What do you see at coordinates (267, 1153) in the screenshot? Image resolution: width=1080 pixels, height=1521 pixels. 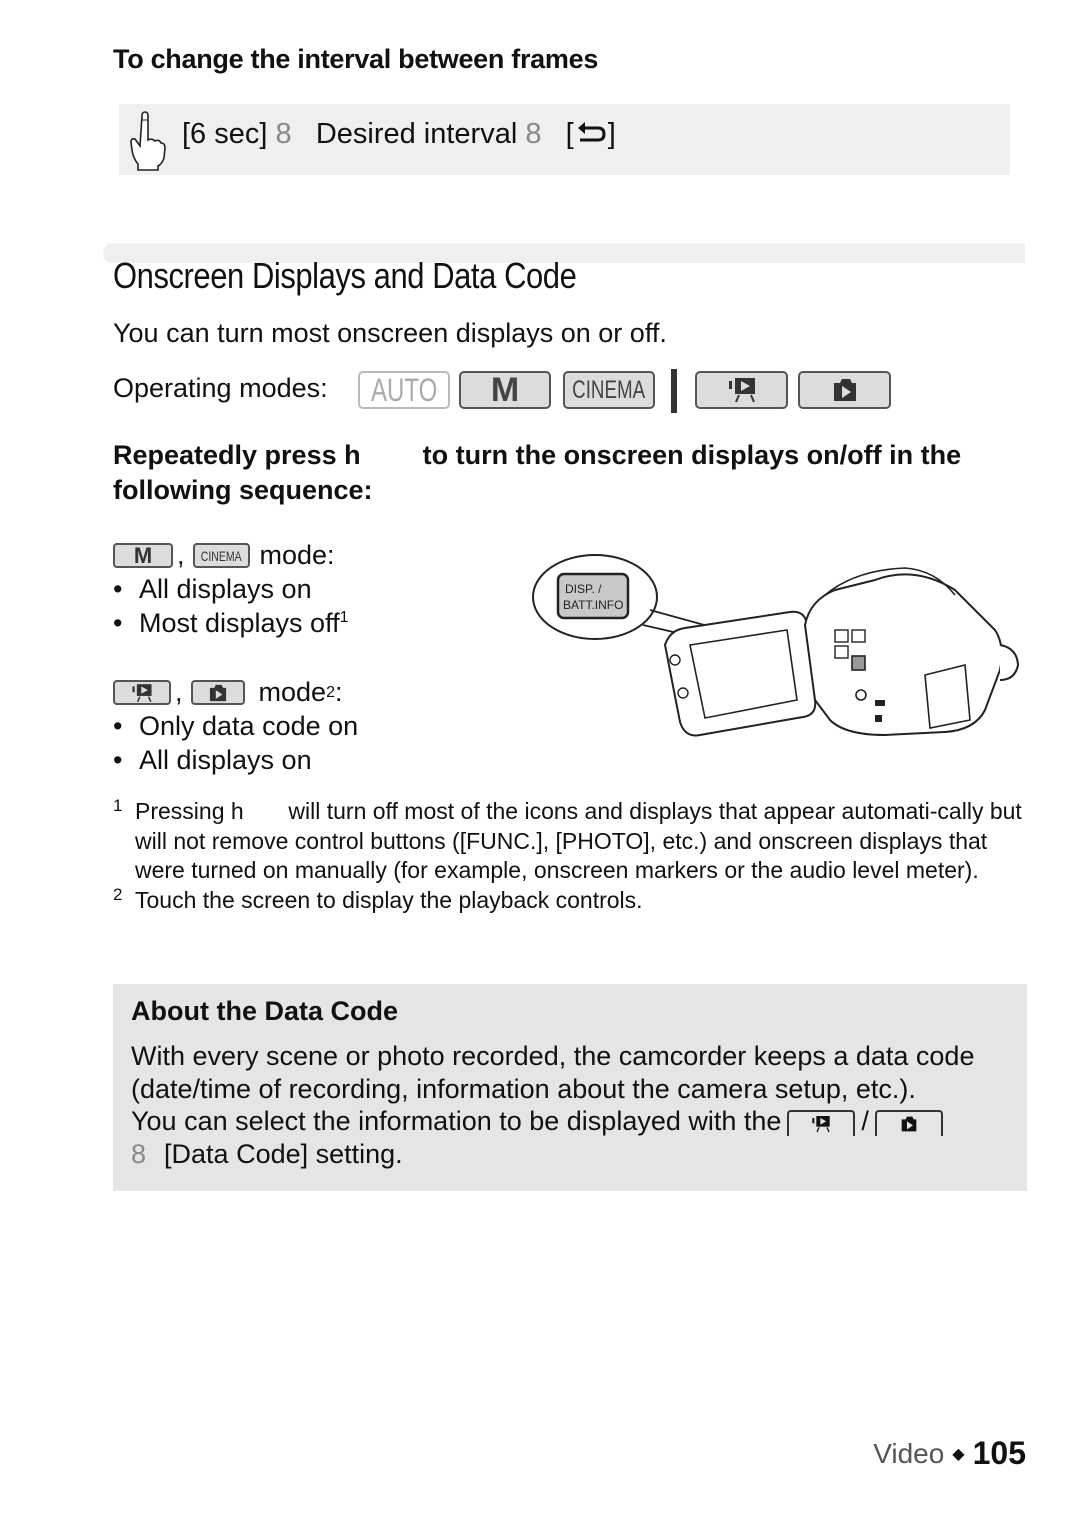 I see `note-setting-path: 8 [Data Code] setting.` at bounding box center [267, 1153].